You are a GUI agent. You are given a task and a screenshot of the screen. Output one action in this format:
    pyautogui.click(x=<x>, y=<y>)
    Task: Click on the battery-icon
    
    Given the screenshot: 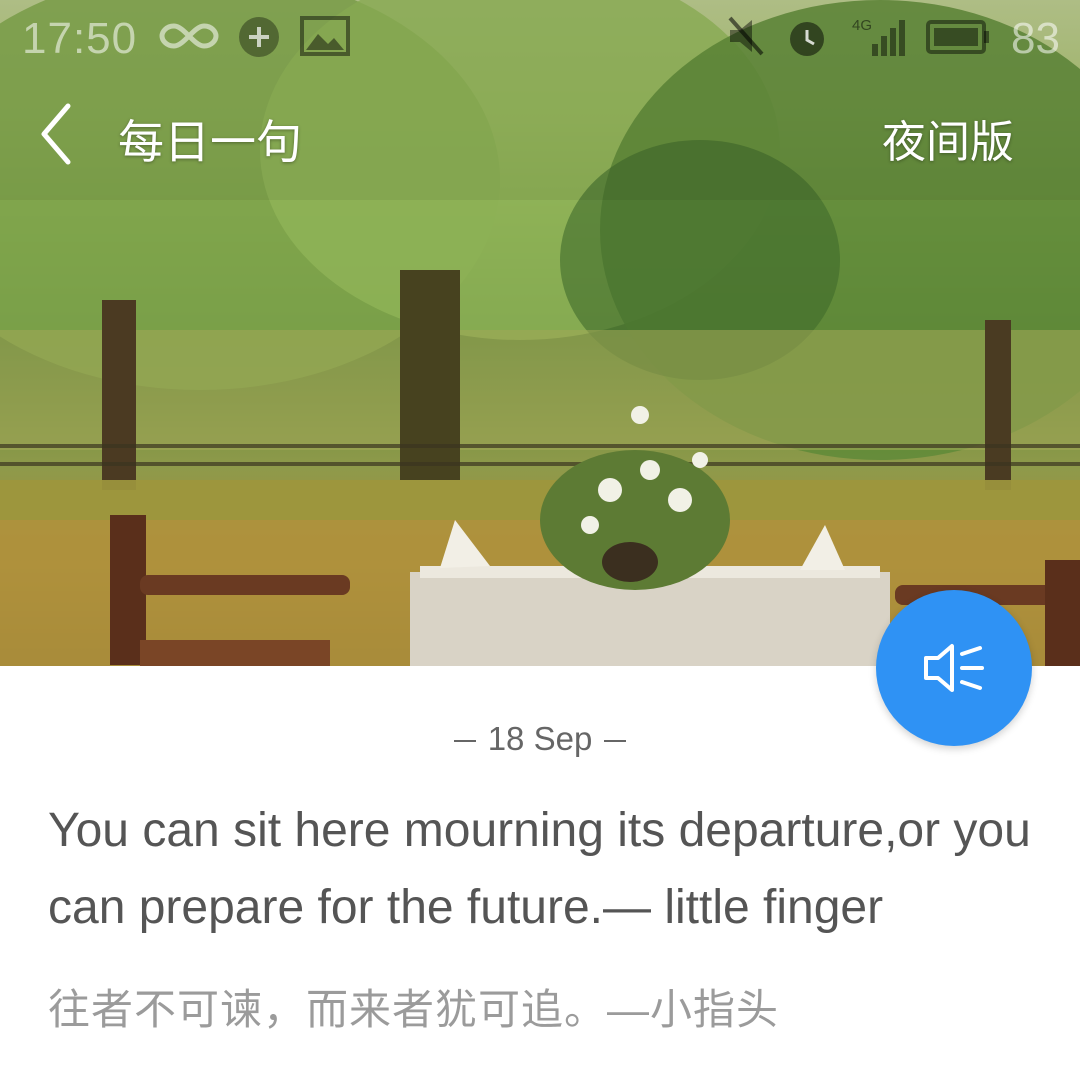 What is the action you would take?
    pyautogui.click(x=958, y=39)
    